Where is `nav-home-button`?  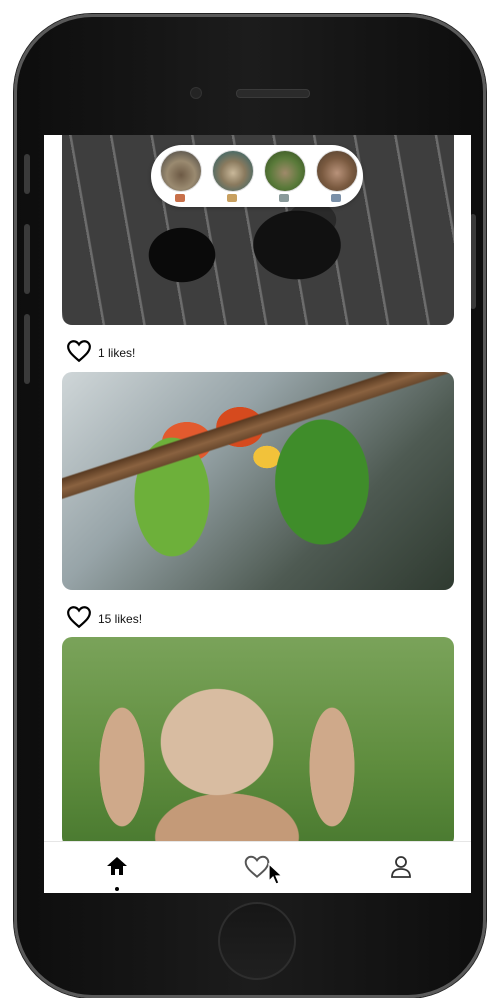
nav-home-button is located at coordinates (117, 868).